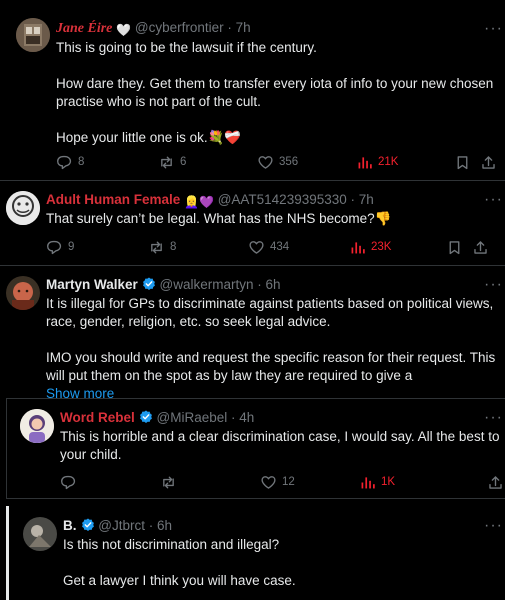  I want to click on author-name: B., so click(70, 525).